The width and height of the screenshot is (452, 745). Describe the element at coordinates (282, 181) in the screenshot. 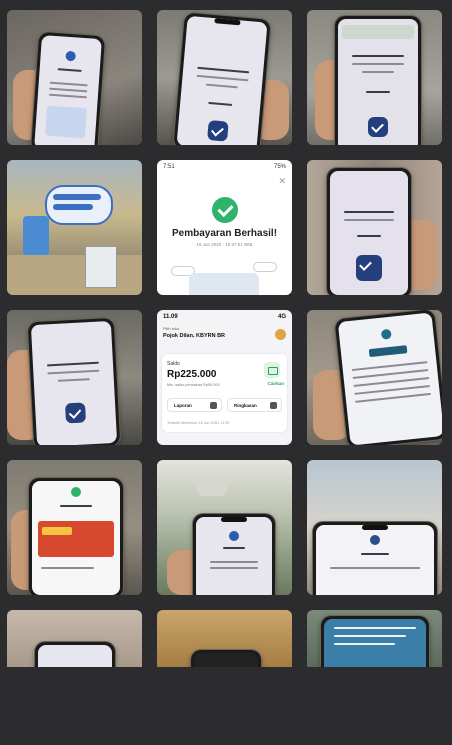

I see `close-icon: ✕` at that location.